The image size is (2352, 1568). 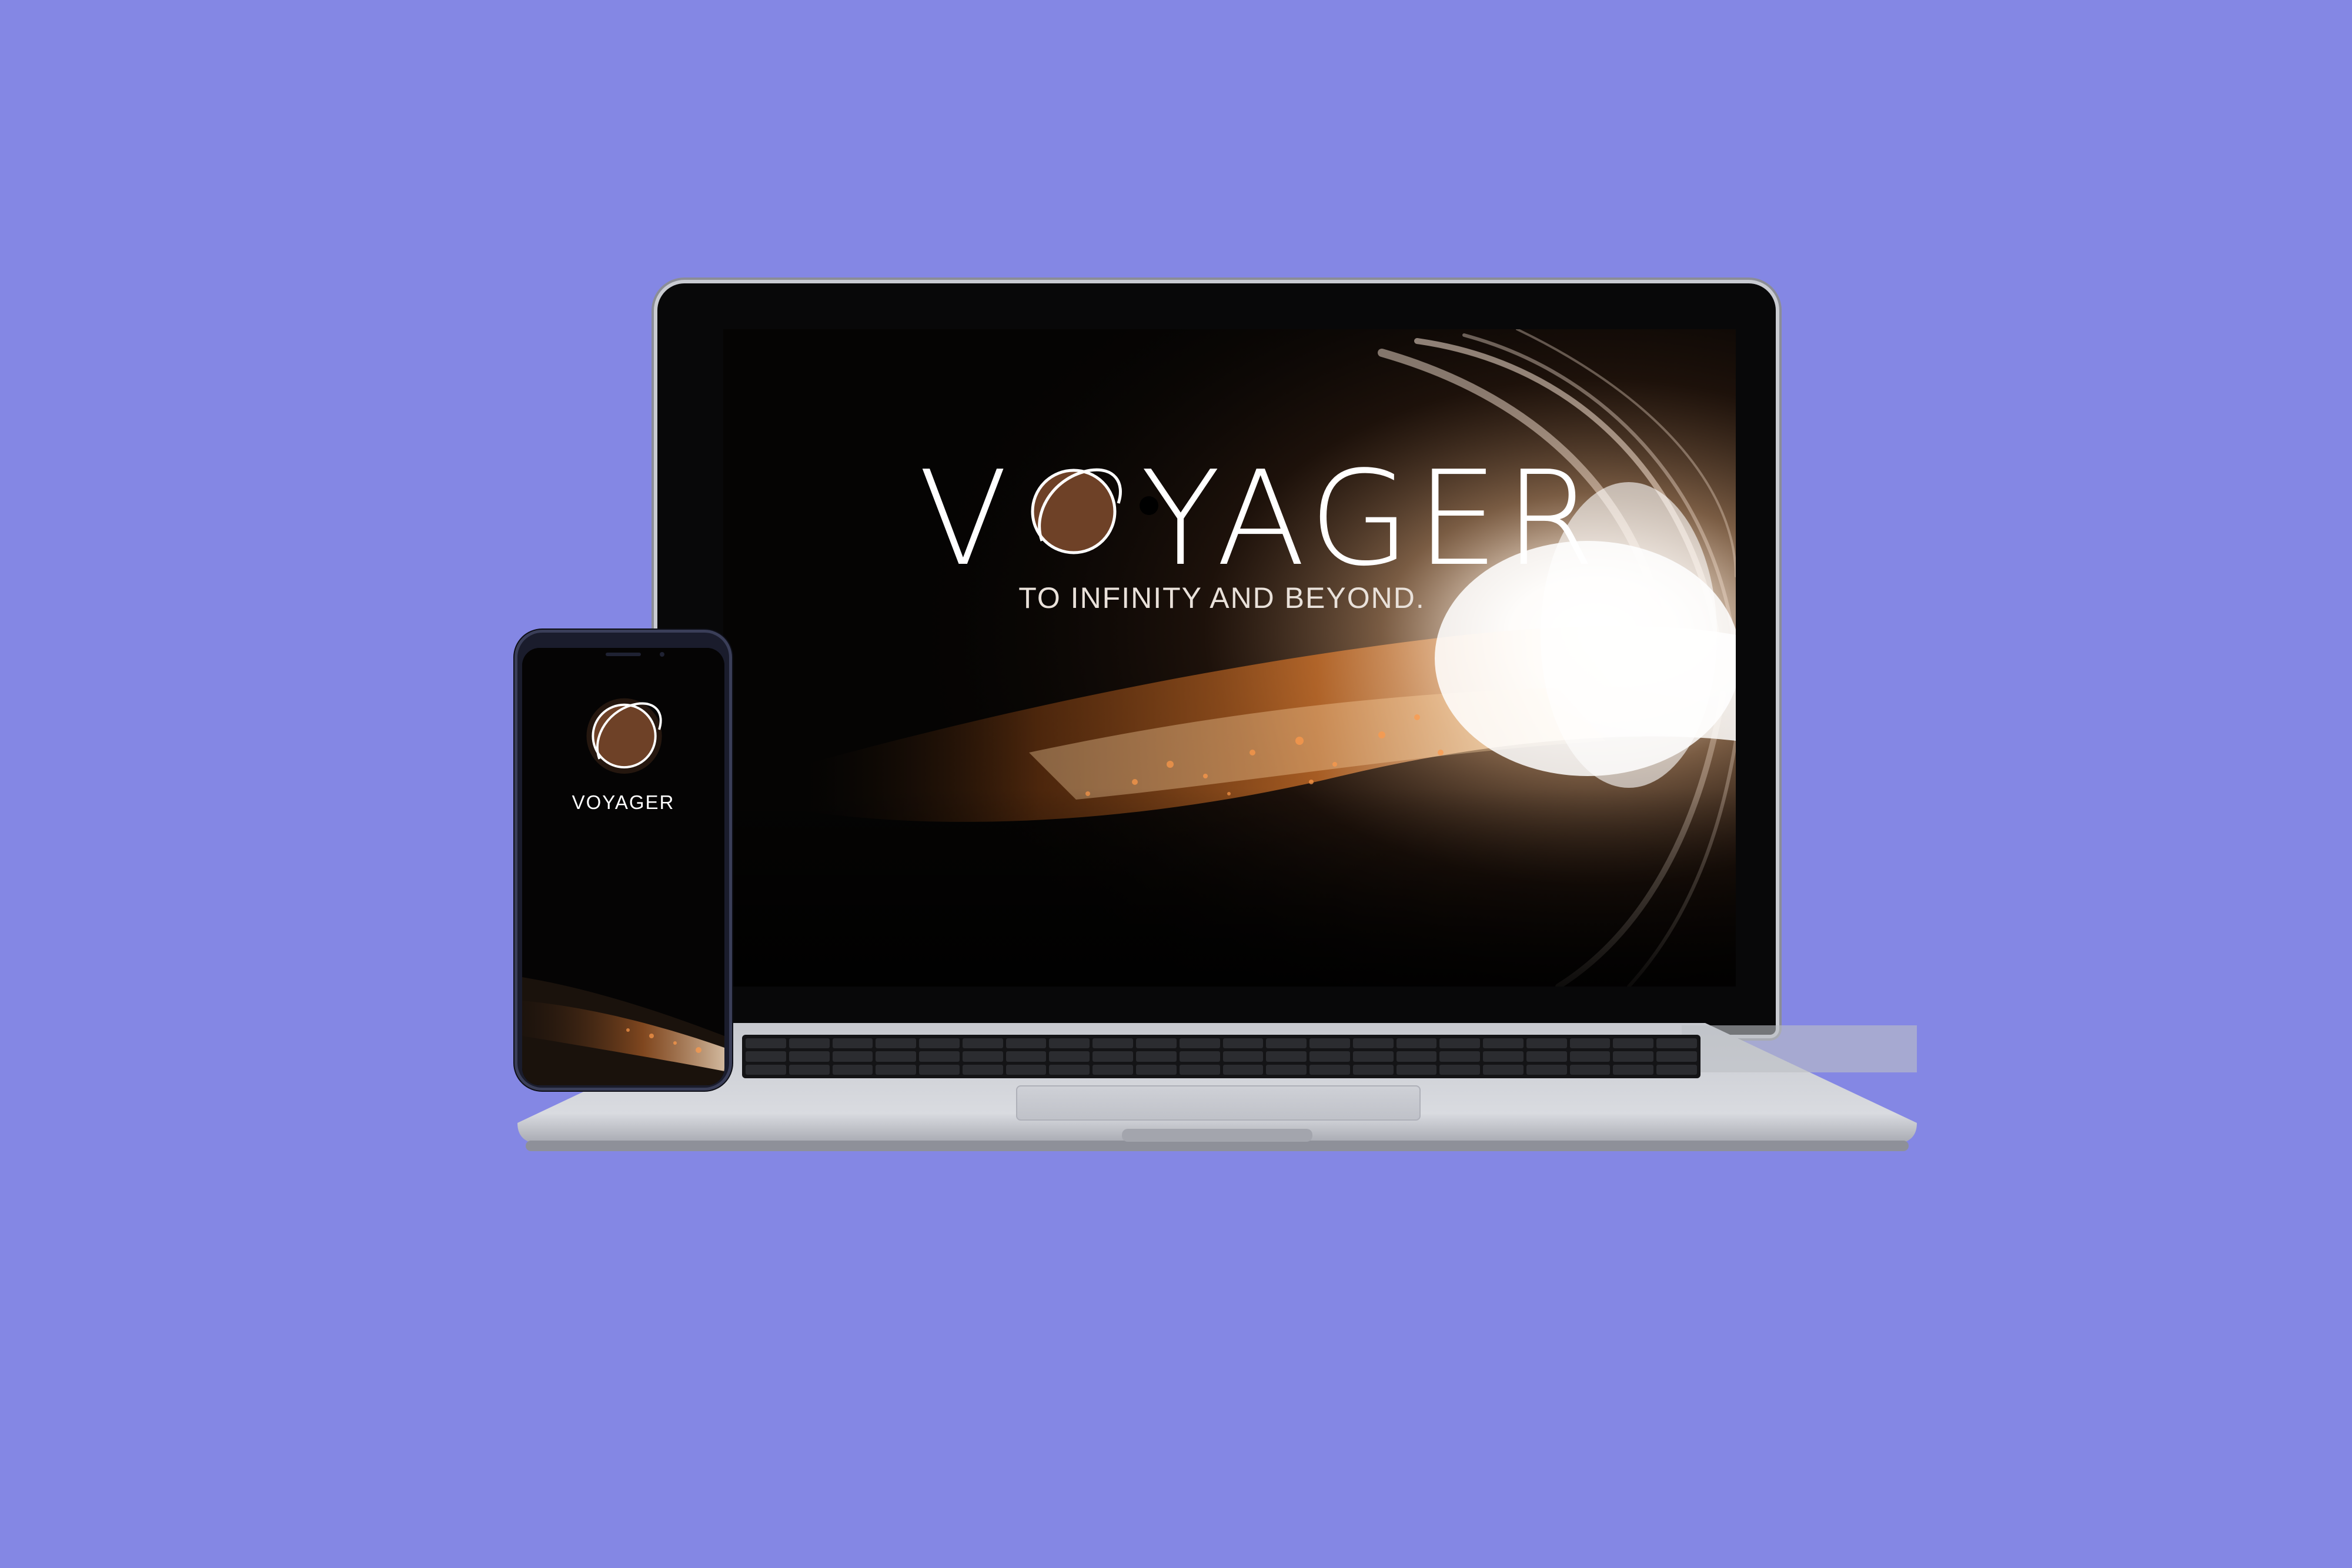 What do you see at coordinates (1371, 519) in the screenshot?
I see `laptop-title-yager: YAGER` at bounding box center [1371, 519].